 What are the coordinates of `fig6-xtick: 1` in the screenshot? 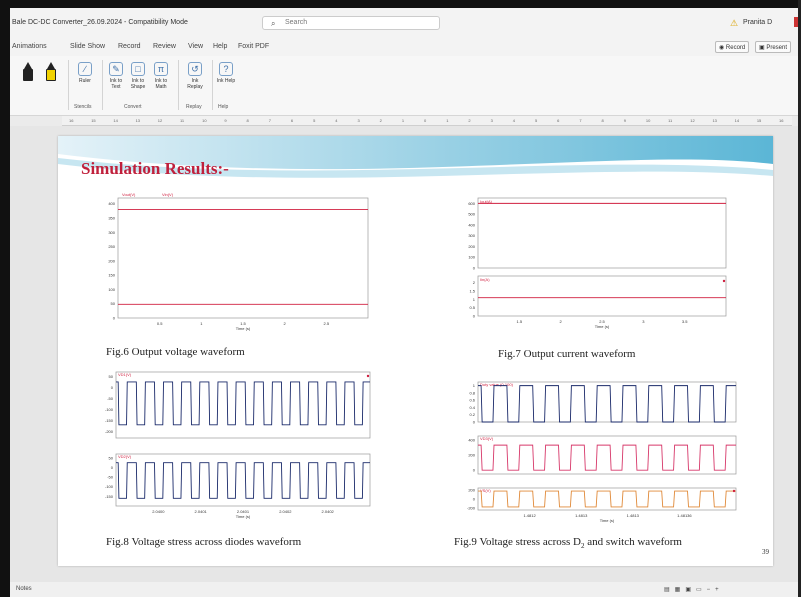 It's located at (201, 323).